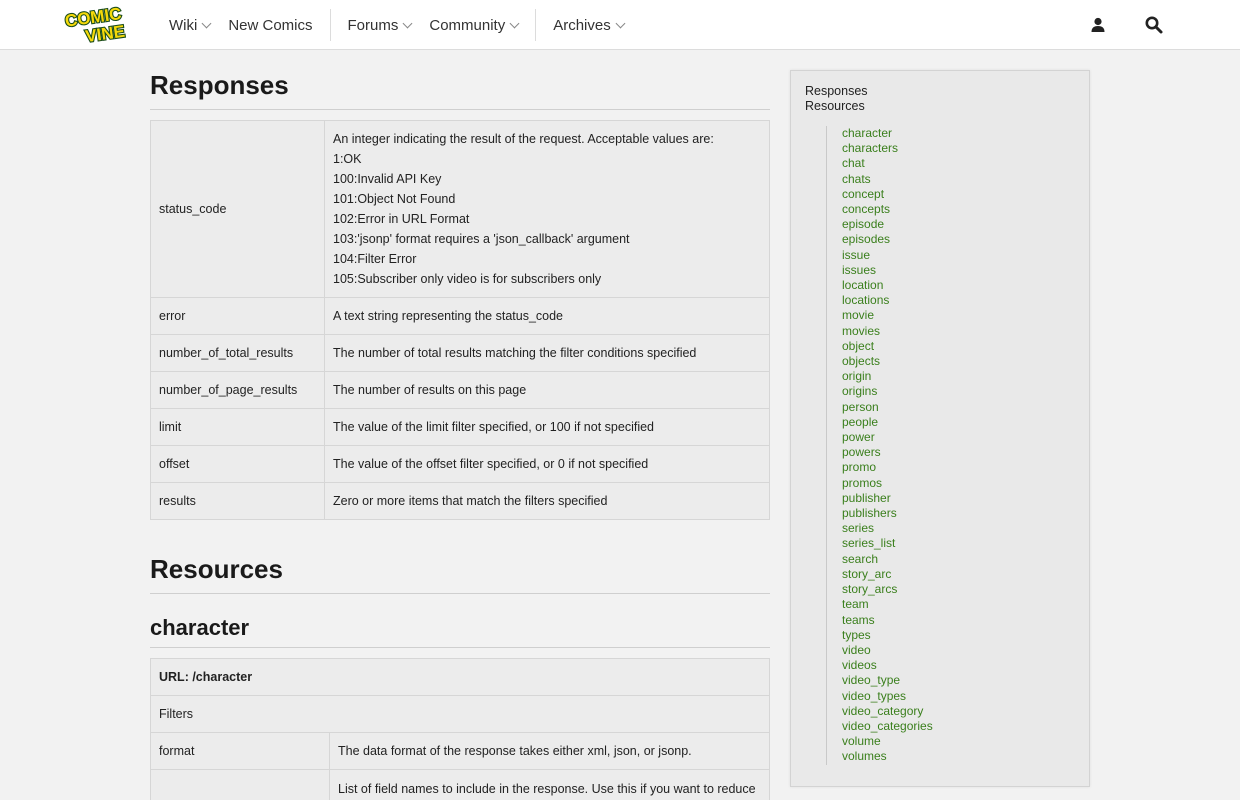 The image size is (1240, 800). I want to click on toc-link-promos: promos, so click(887, 483).